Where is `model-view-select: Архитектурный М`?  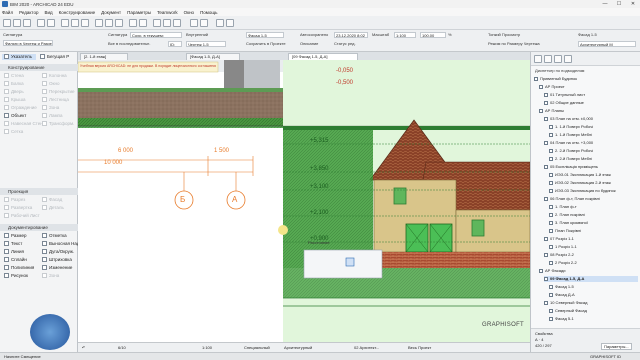
model-view-select: Архитектурный М is located at coordinates (607, 44).